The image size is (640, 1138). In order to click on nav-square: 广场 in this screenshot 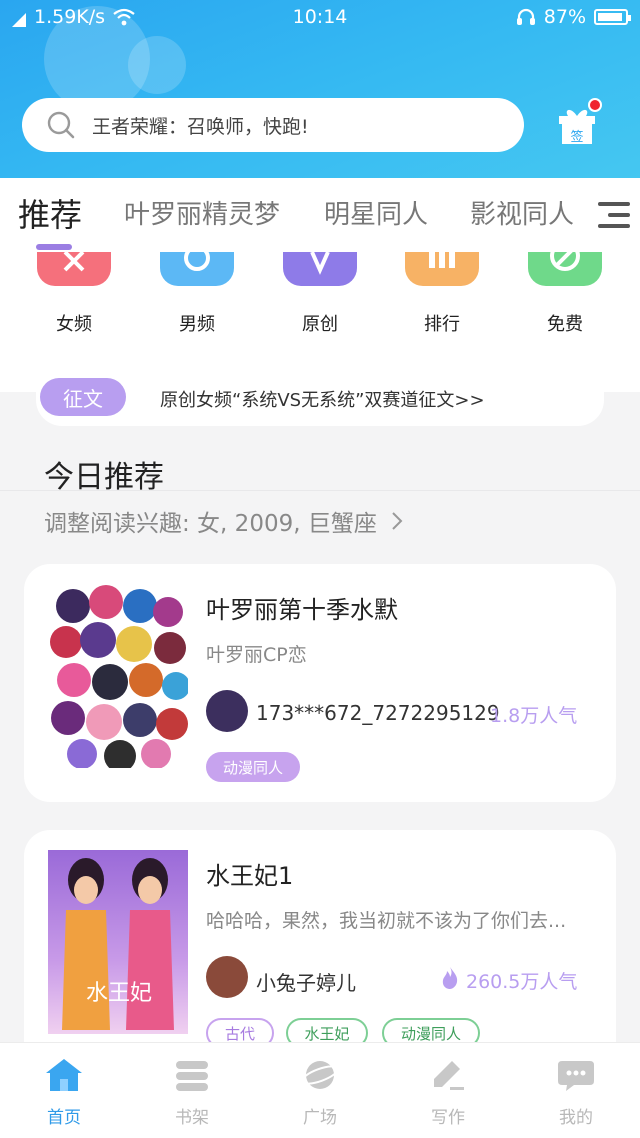, I will do `click(320, 1092)`.